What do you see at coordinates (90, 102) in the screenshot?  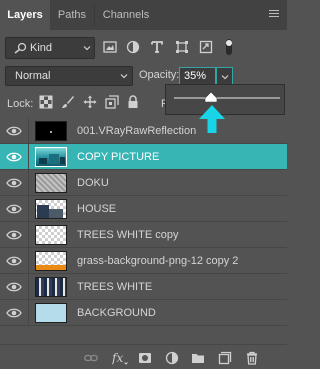 I see `lock-position-icon` at bounding box center [90, 102].